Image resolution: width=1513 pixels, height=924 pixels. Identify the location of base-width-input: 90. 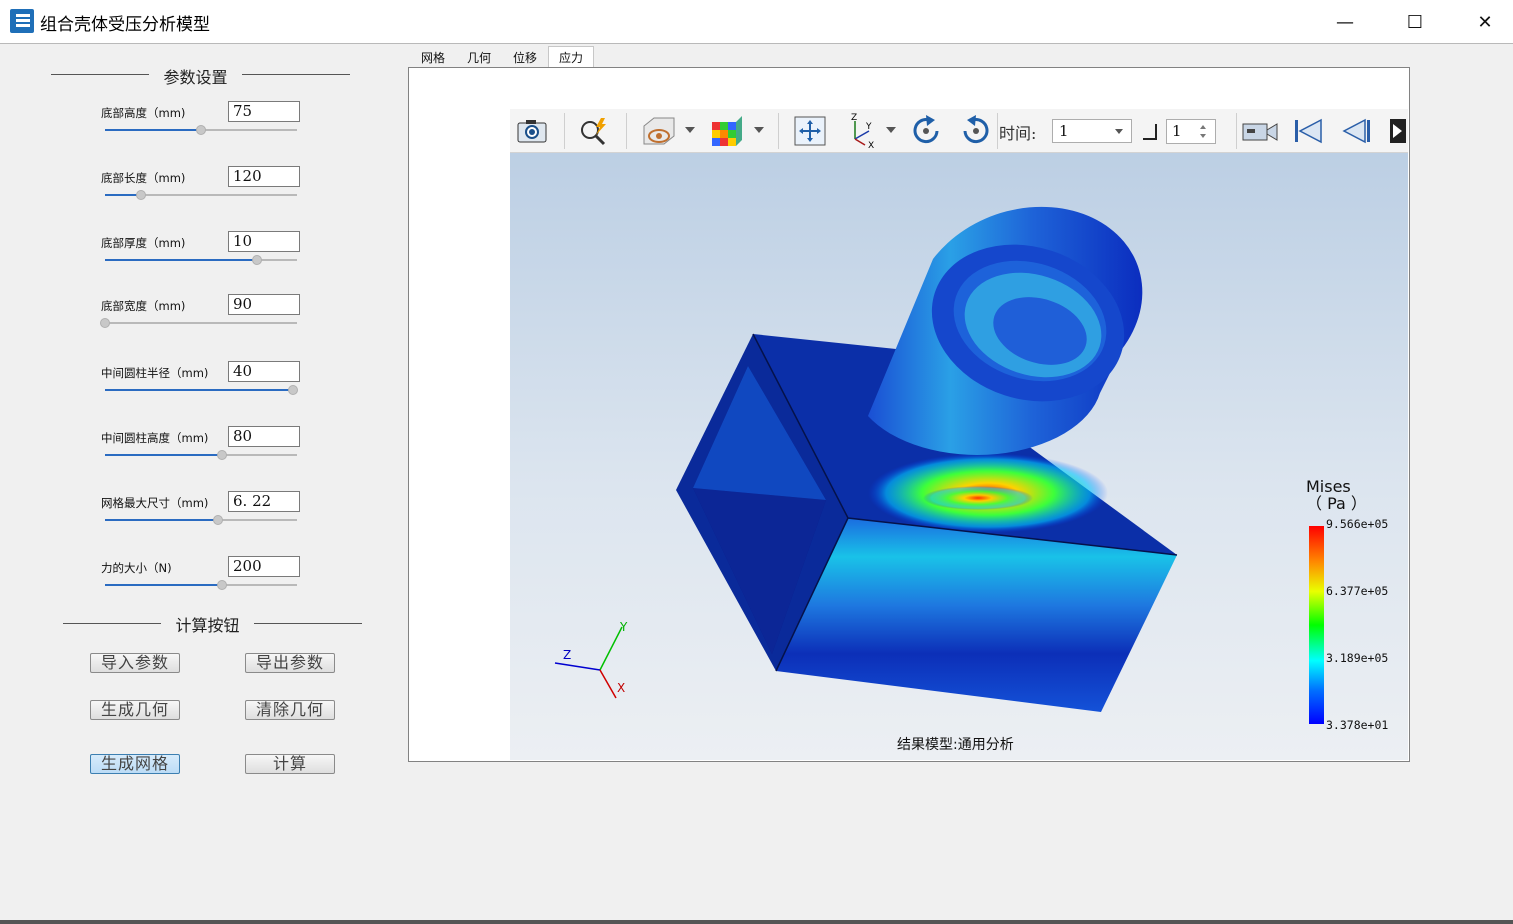
(264, 304).